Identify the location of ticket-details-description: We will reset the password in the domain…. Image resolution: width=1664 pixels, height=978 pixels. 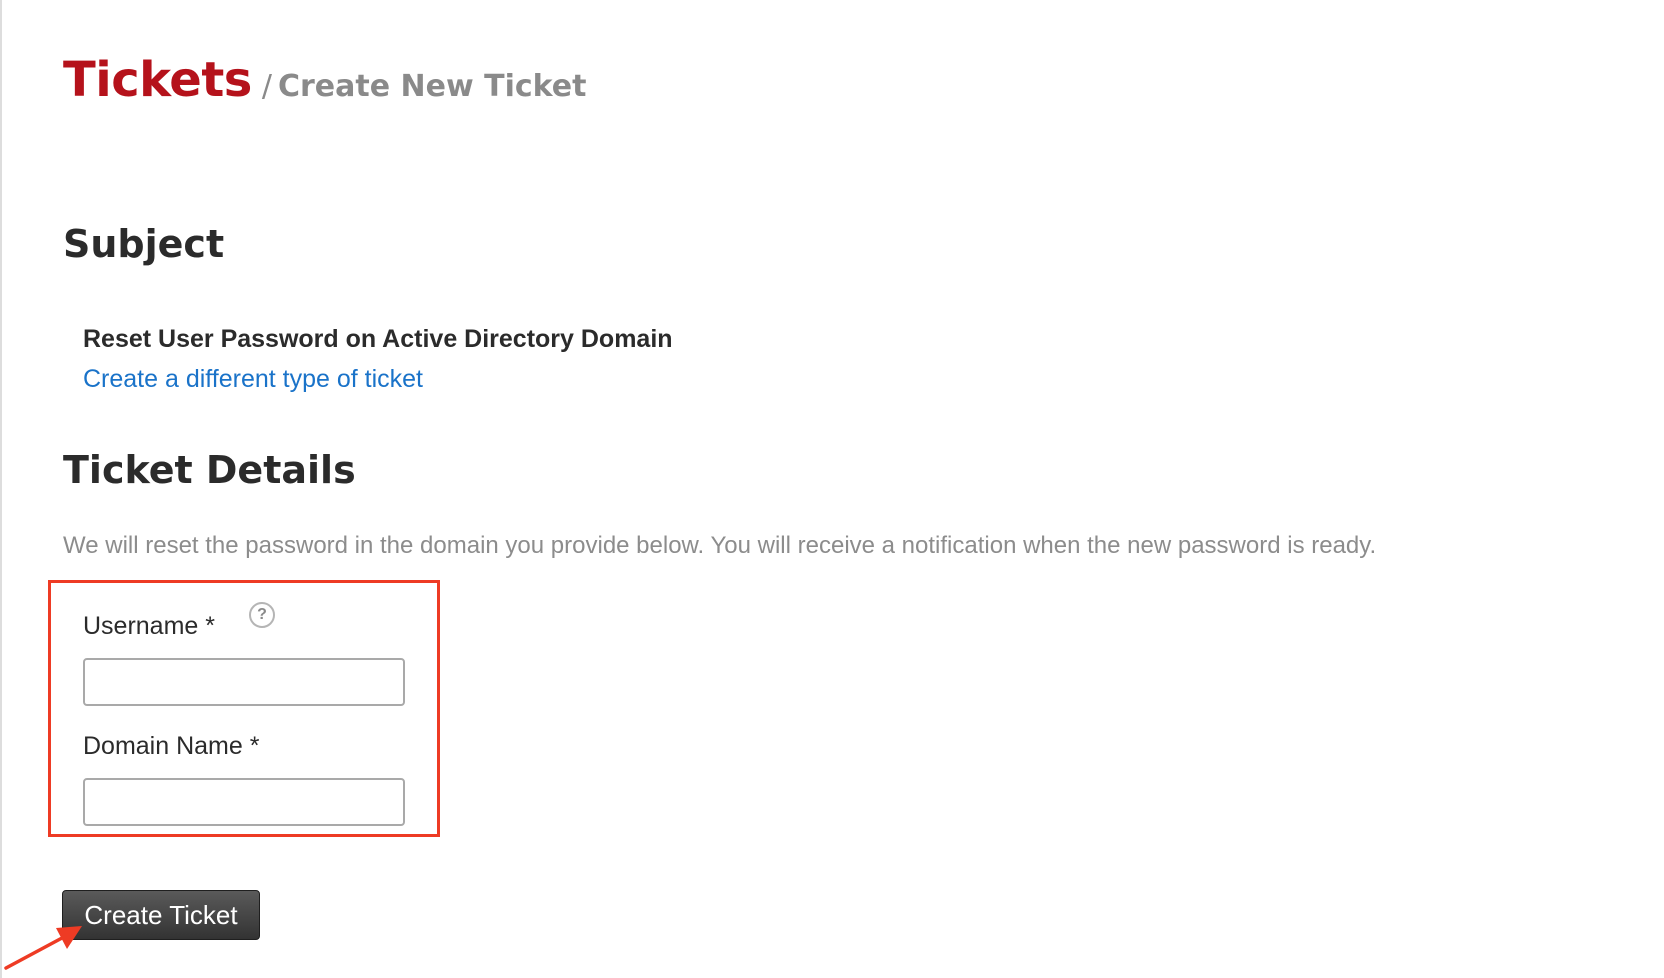
(720, 545).